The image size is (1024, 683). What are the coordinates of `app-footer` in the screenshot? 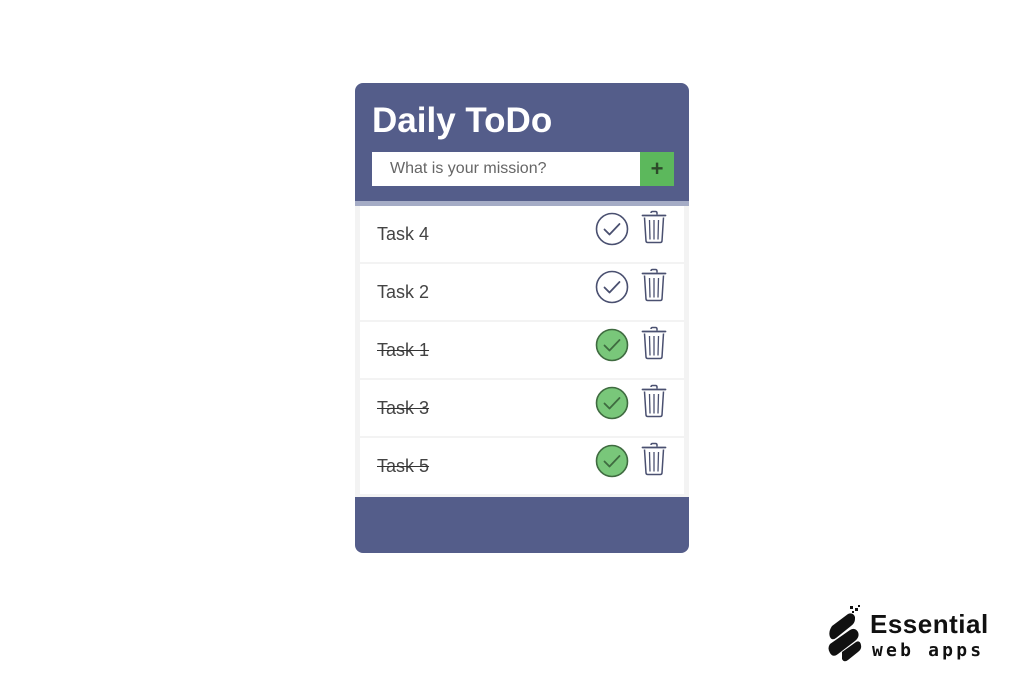 It's located at (522, 525).